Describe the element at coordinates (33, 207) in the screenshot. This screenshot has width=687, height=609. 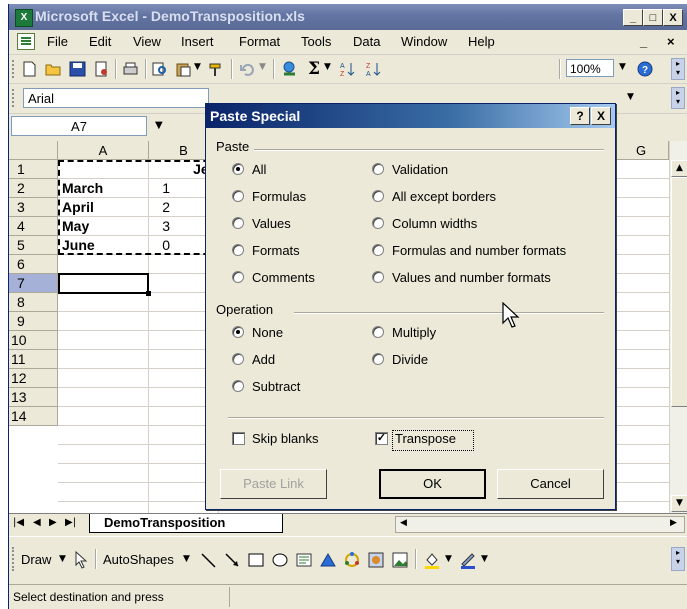
I see `row-header: 3` at that location.